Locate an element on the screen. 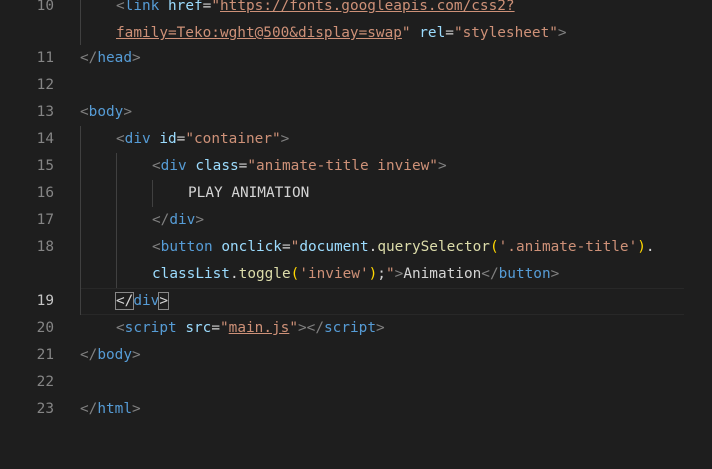 This screenshot has height=469, width=712. attribute-name: href is located at coordinates (185, 7).